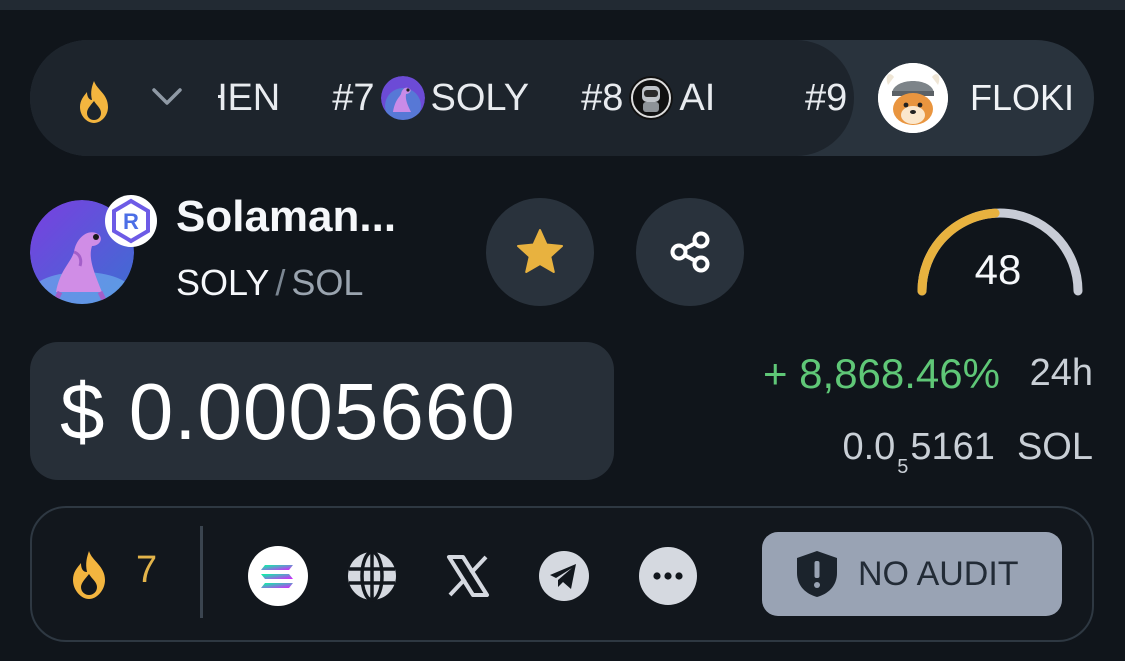 Image resolution: width=1125 pixels, height=661 pixels. I want to click on trending-featured-symbol: FLOKI, so click(1022, 97).